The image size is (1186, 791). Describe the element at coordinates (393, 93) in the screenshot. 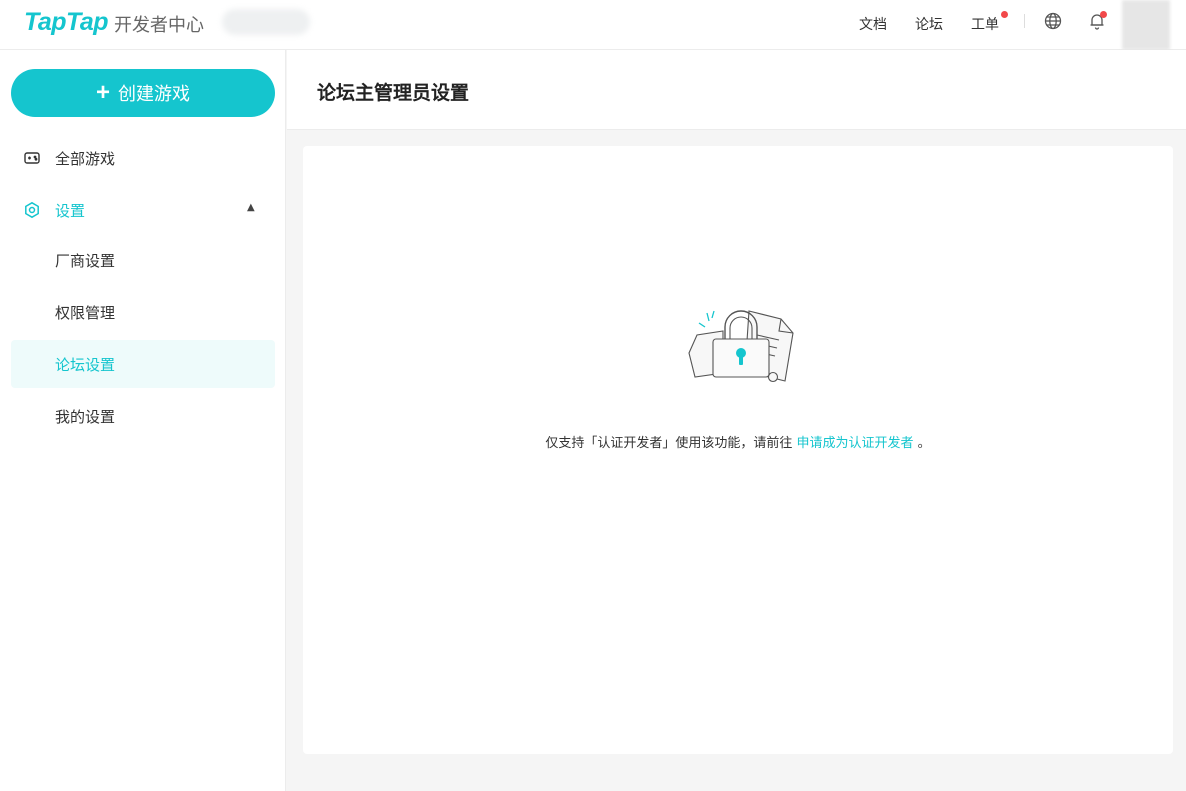

I see `page-title: 论坛主管理员设置` at that location.